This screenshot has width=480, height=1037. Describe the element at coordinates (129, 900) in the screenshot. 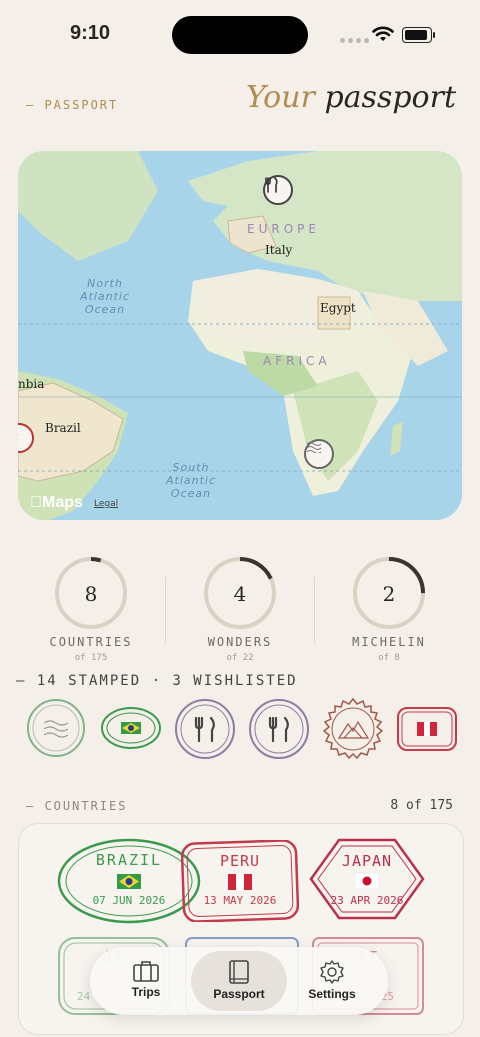

I see `stamp-date: 07 JUN 2026` at that location.